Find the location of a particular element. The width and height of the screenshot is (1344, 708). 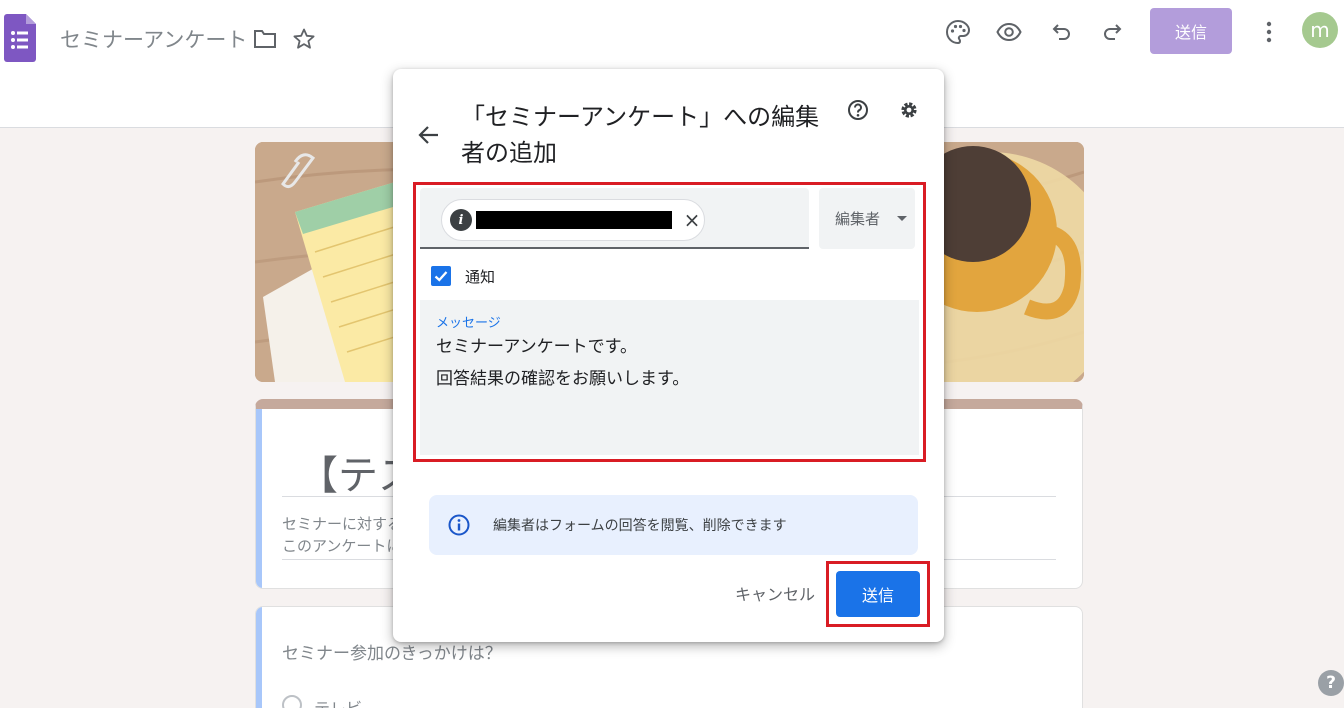

description-line: セミナーに対する is located at coordinates (342, 524).